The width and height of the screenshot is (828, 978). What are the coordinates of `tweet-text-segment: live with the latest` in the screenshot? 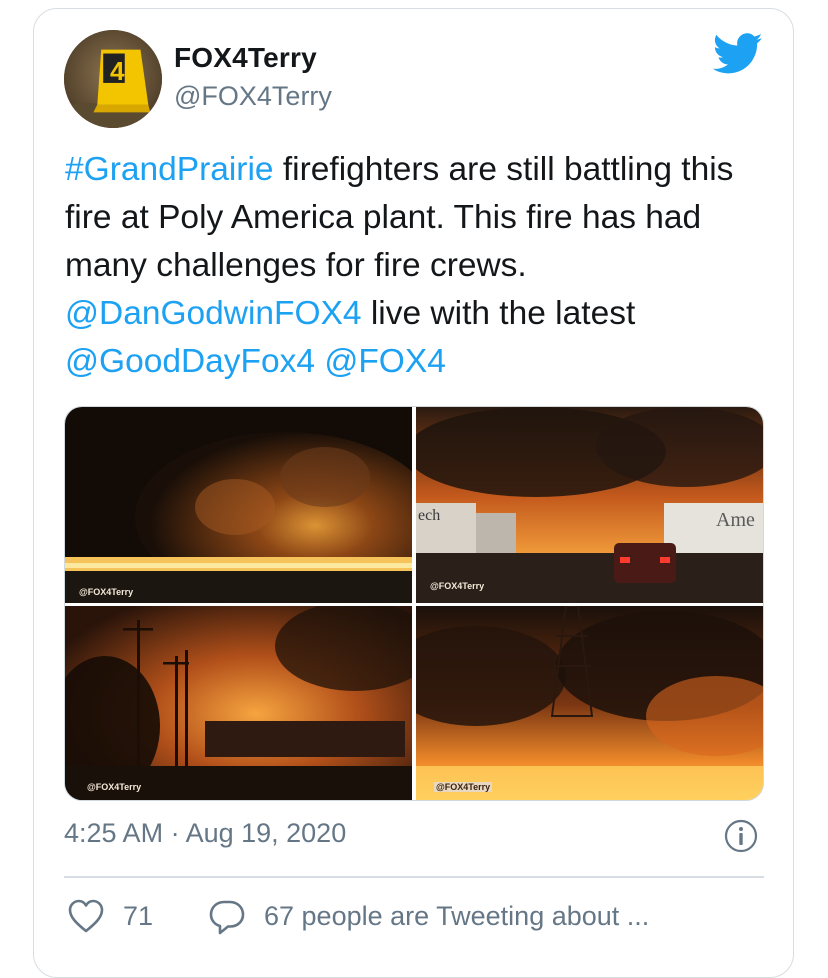 It's located at (498, 313).